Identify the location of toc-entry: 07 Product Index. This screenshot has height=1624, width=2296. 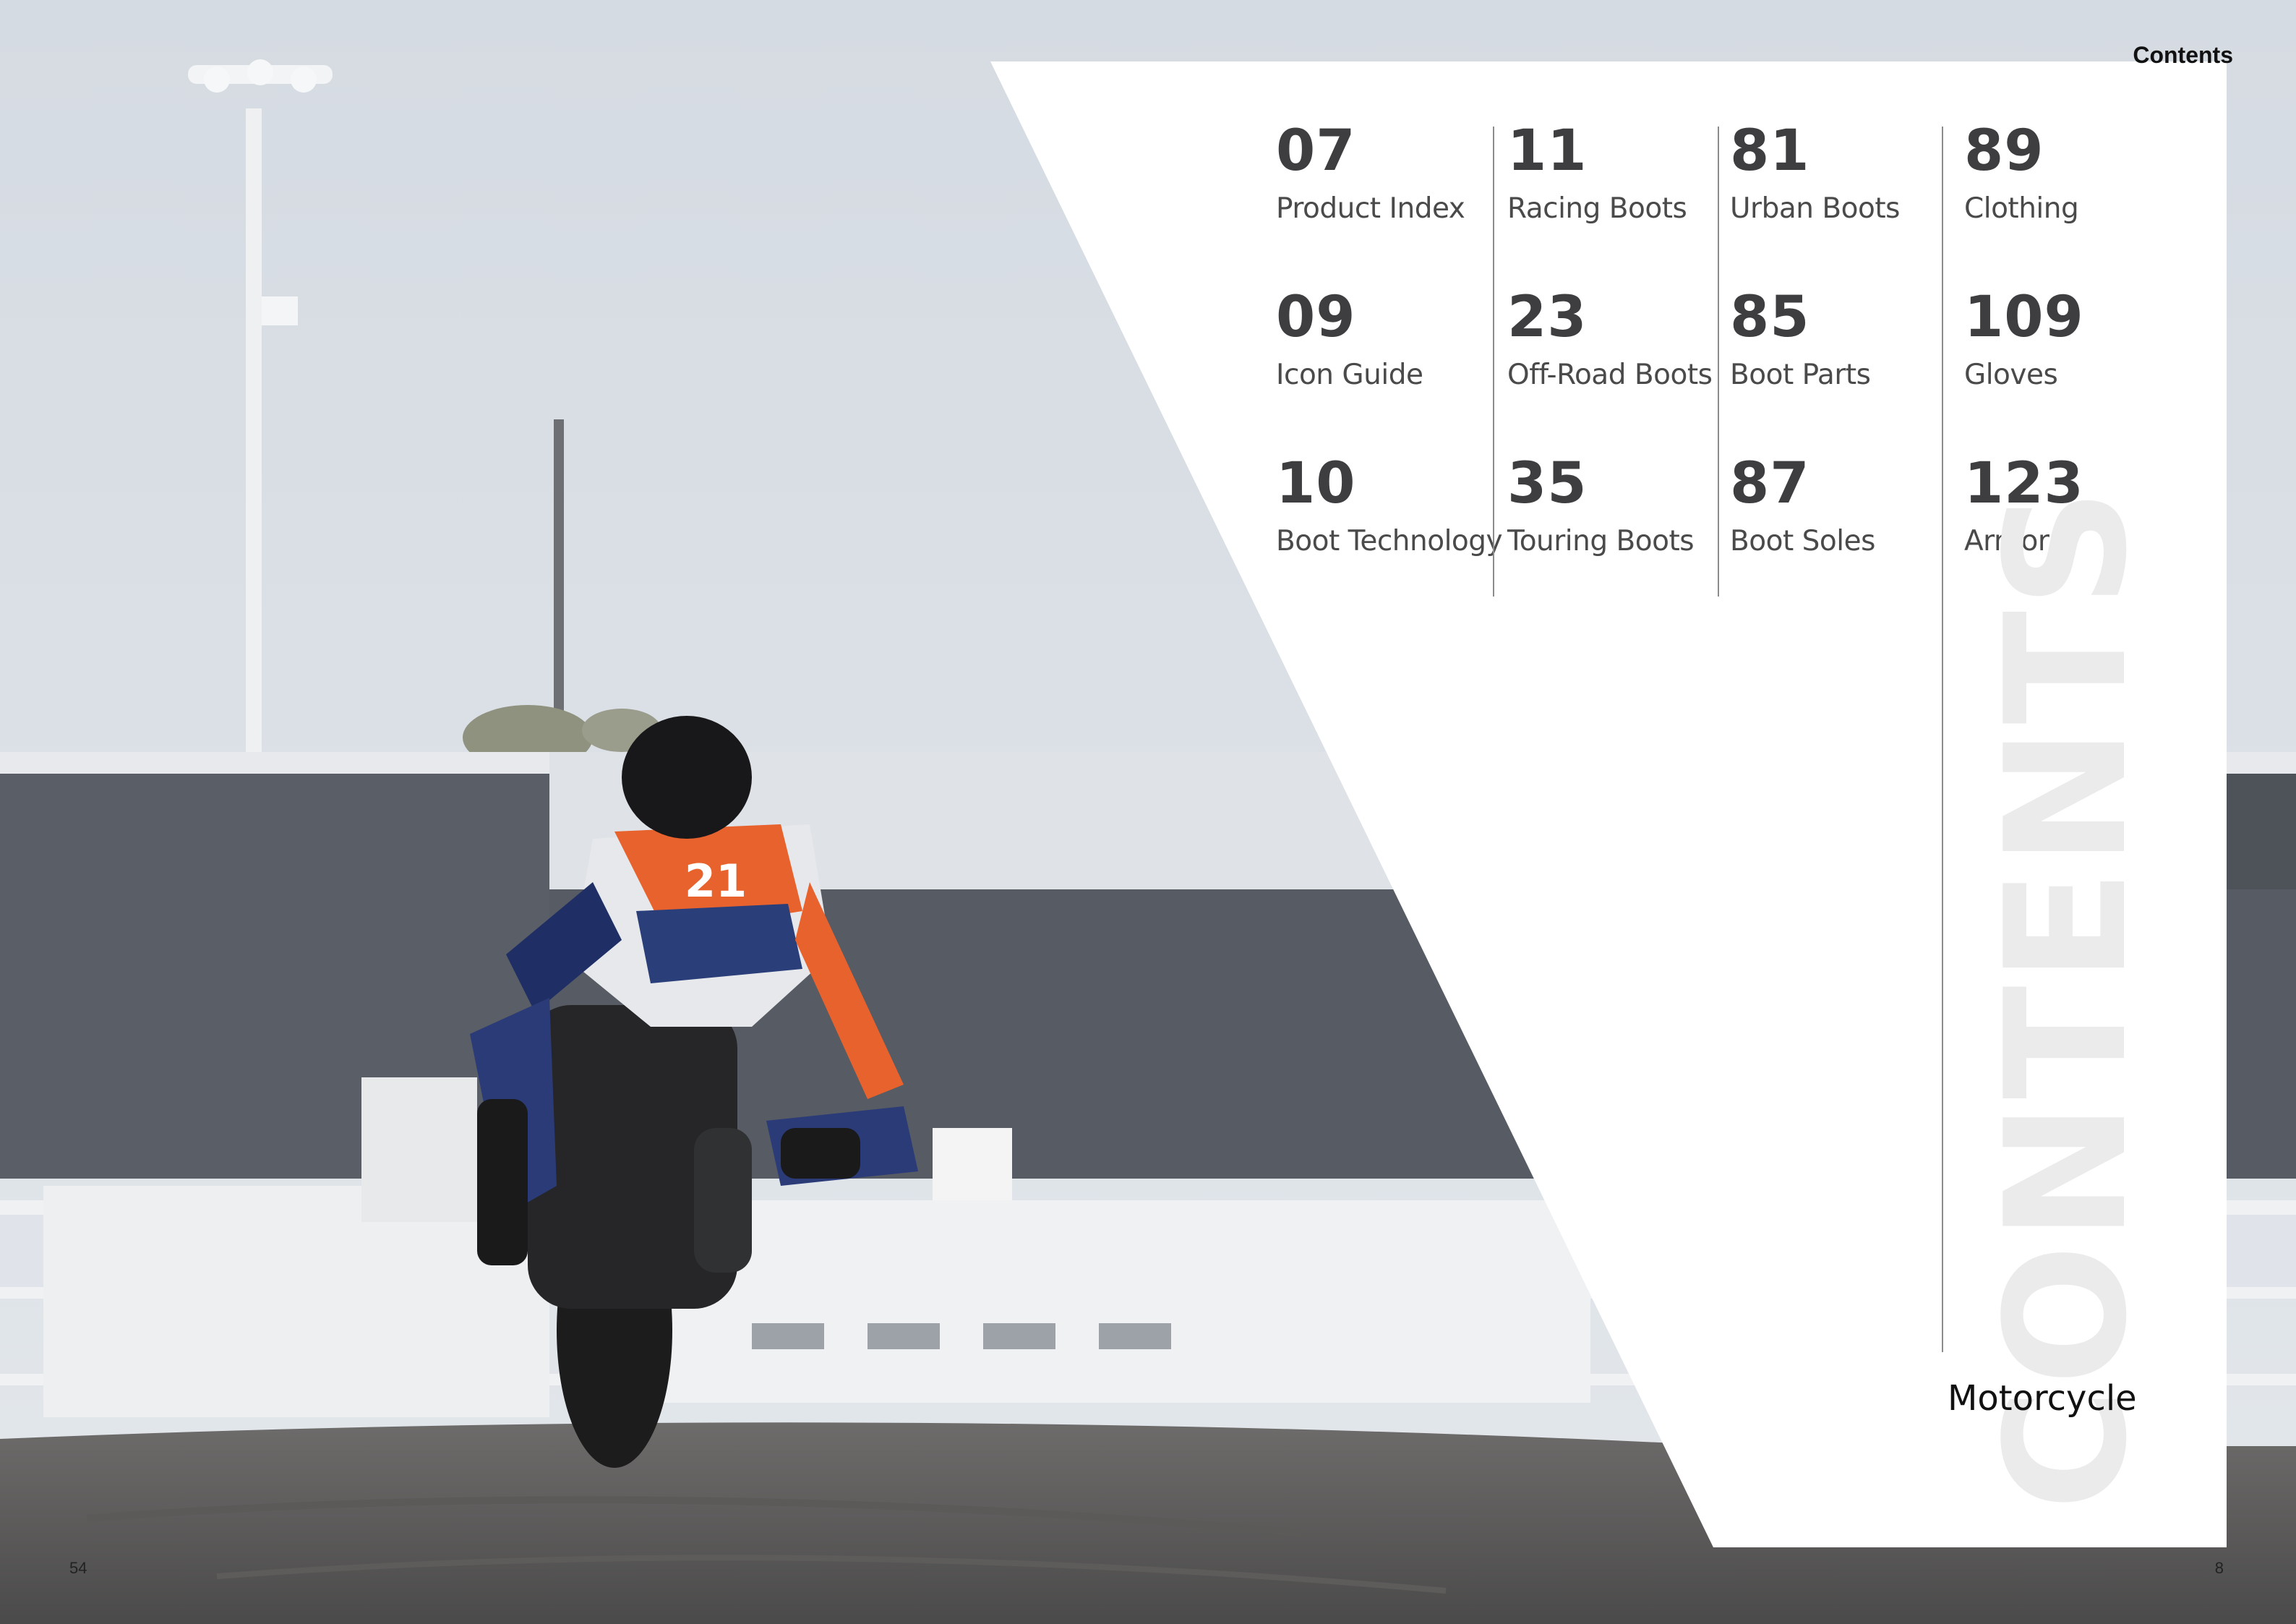
(1389, 191).